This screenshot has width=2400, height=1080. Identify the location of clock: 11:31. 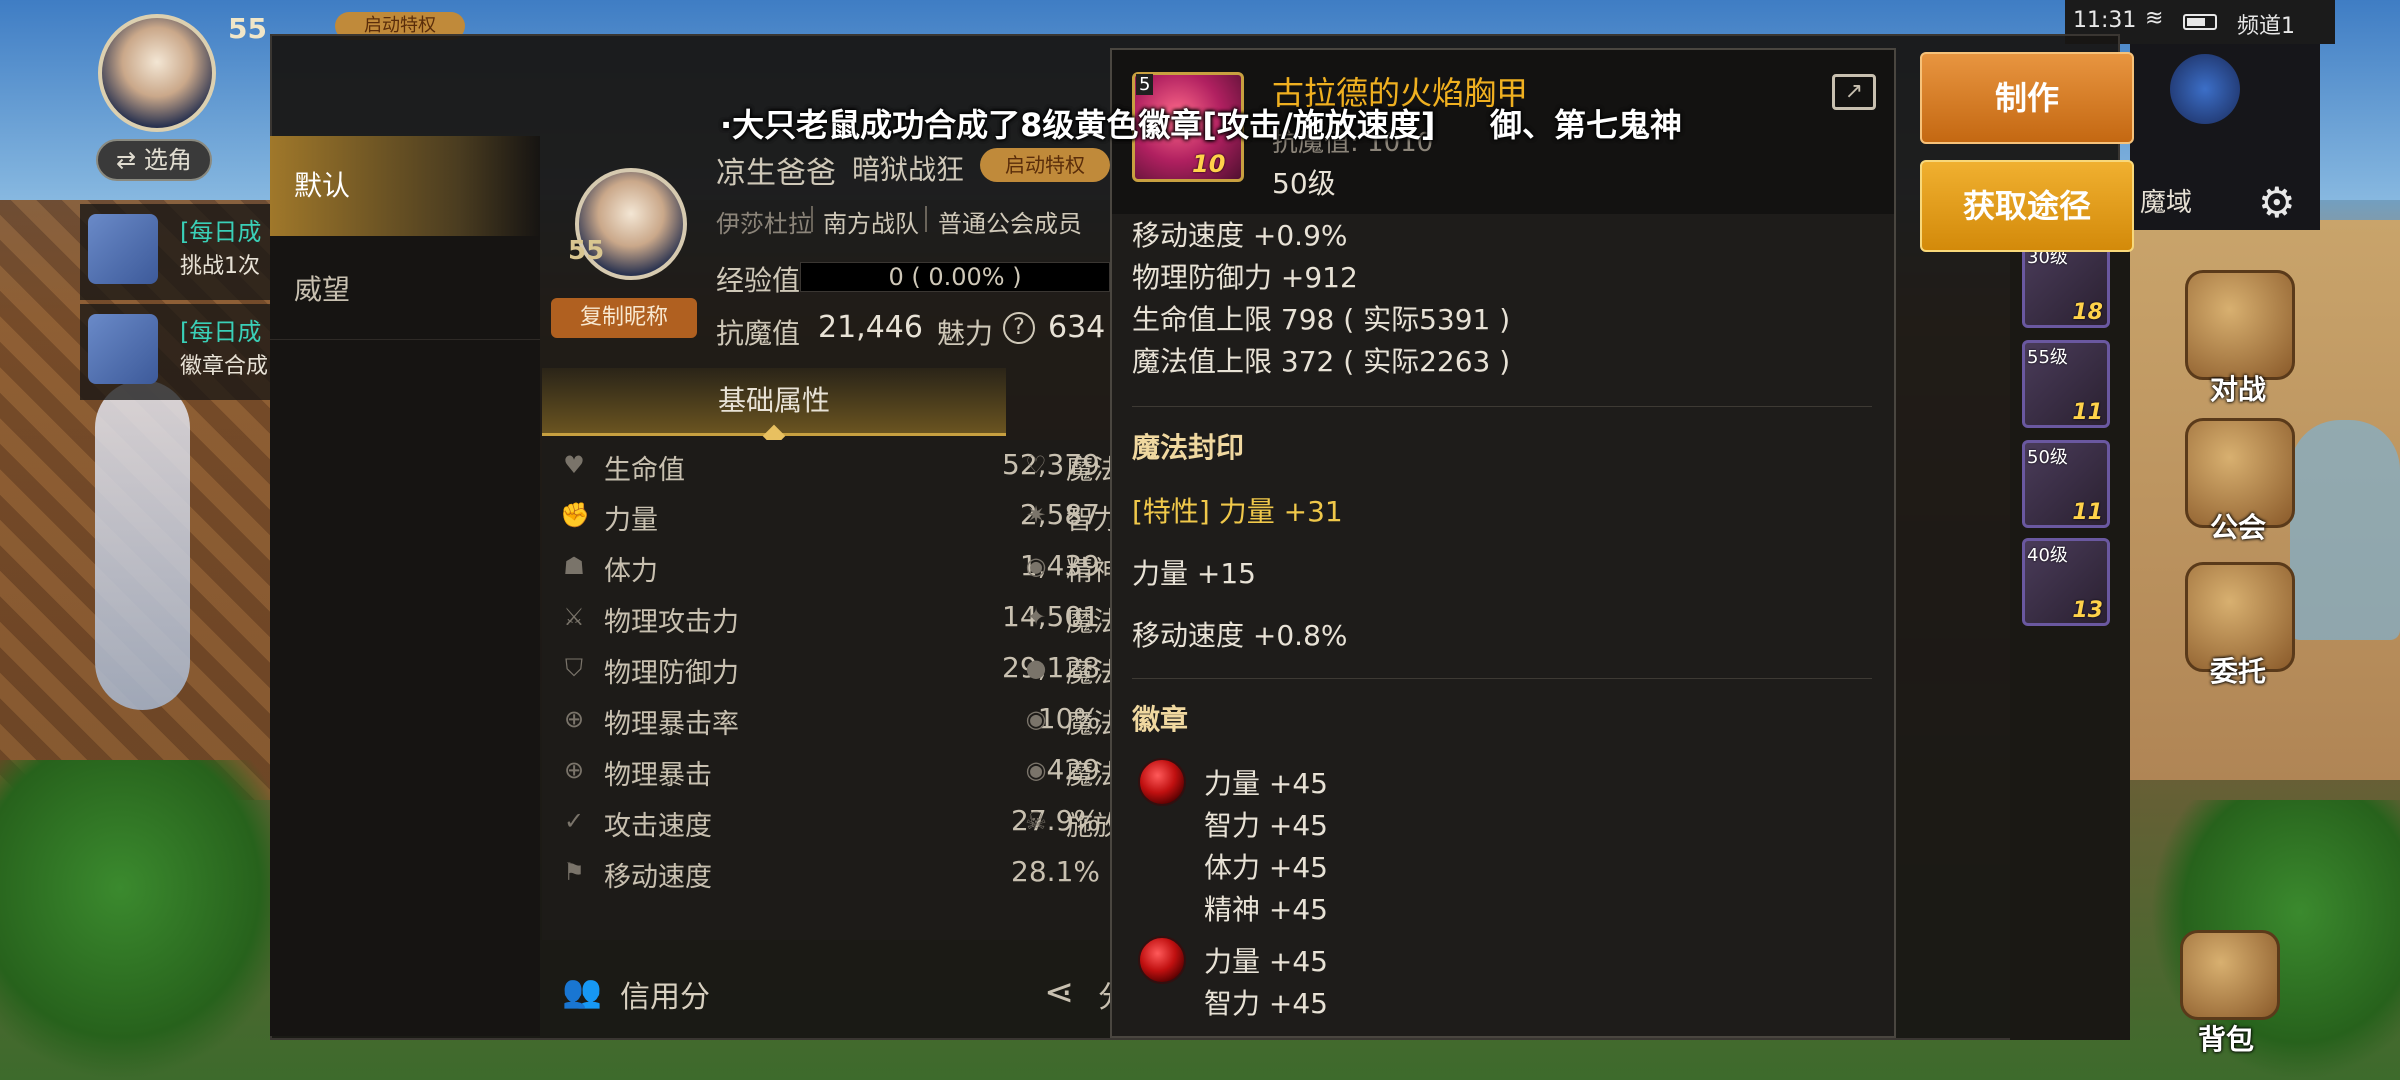
(2105, 20).